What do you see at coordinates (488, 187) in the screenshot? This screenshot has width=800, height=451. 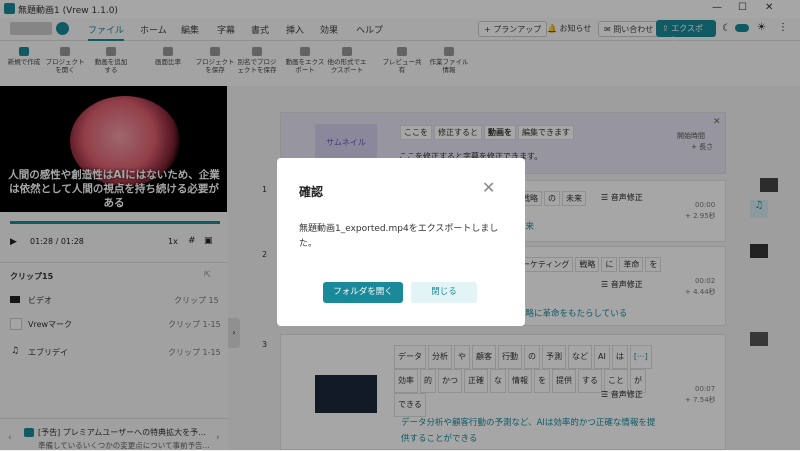 I see `close-icon: ✕` at bounding box center [488, 187].